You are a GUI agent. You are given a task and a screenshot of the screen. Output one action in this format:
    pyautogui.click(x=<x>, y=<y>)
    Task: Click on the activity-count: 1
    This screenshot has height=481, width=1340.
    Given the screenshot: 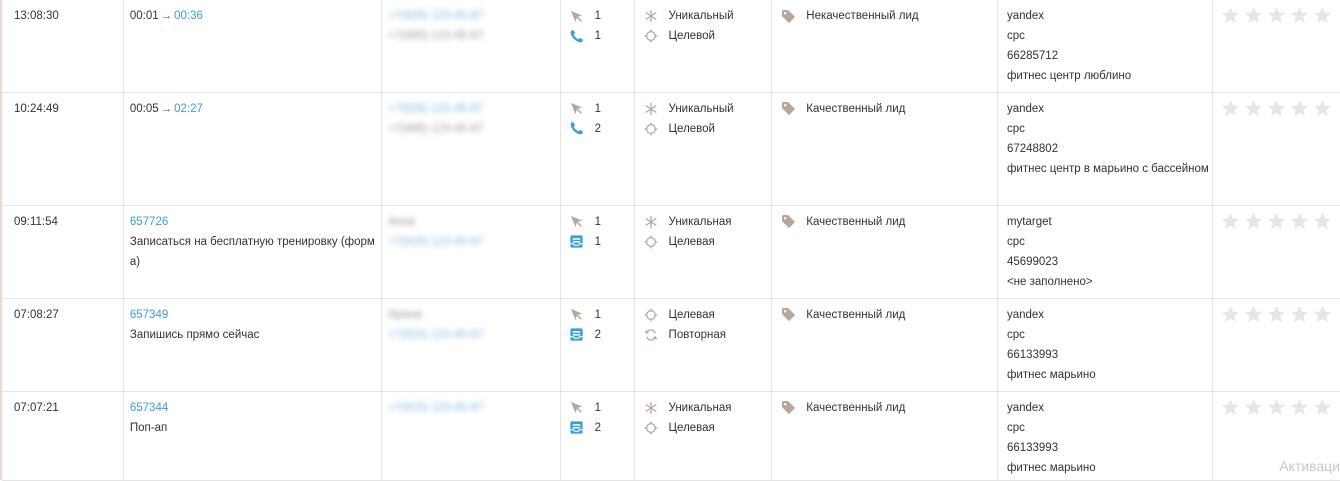 What is the action you would take?
    pyautogui.click(x=598, y=108)
    